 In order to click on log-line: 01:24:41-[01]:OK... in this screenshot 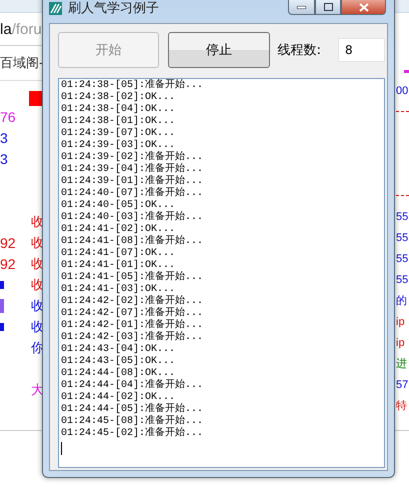, I will do `click(118, 265)`.